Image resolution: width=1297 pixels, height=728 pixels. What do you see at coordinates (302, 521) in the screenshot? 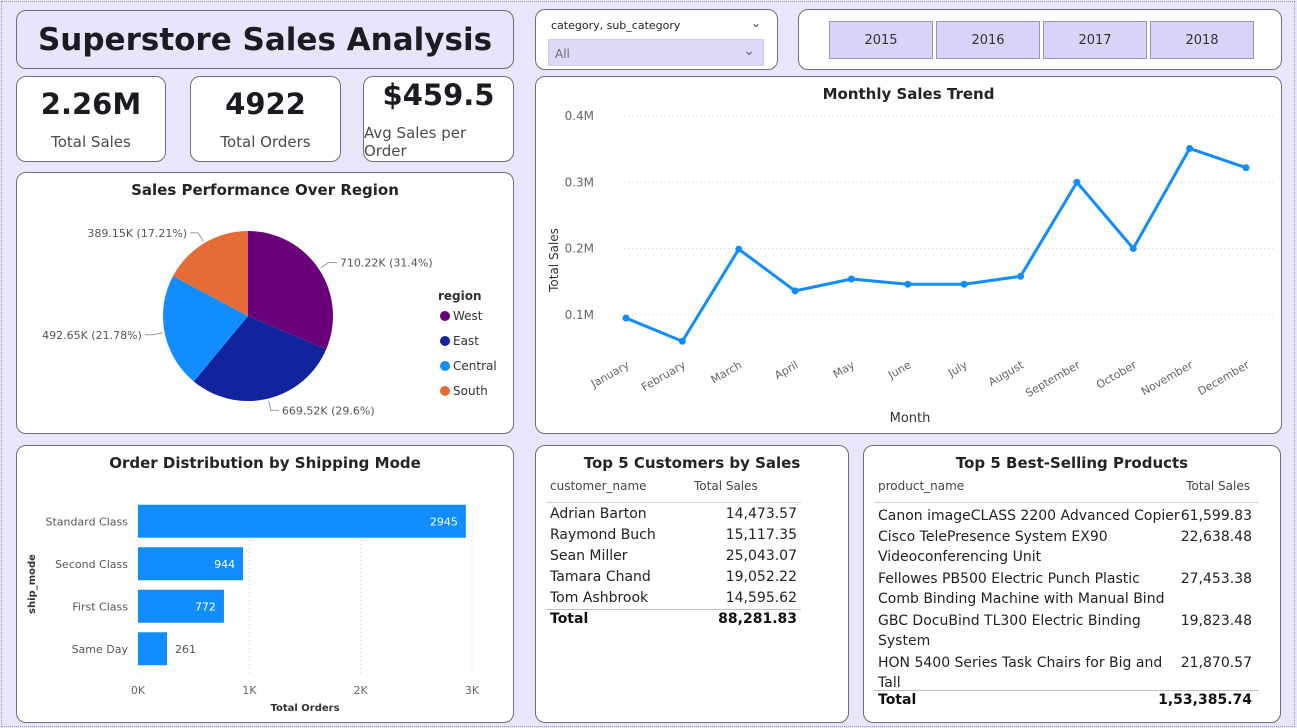
I see `bar` at bounding box center [302, 521].